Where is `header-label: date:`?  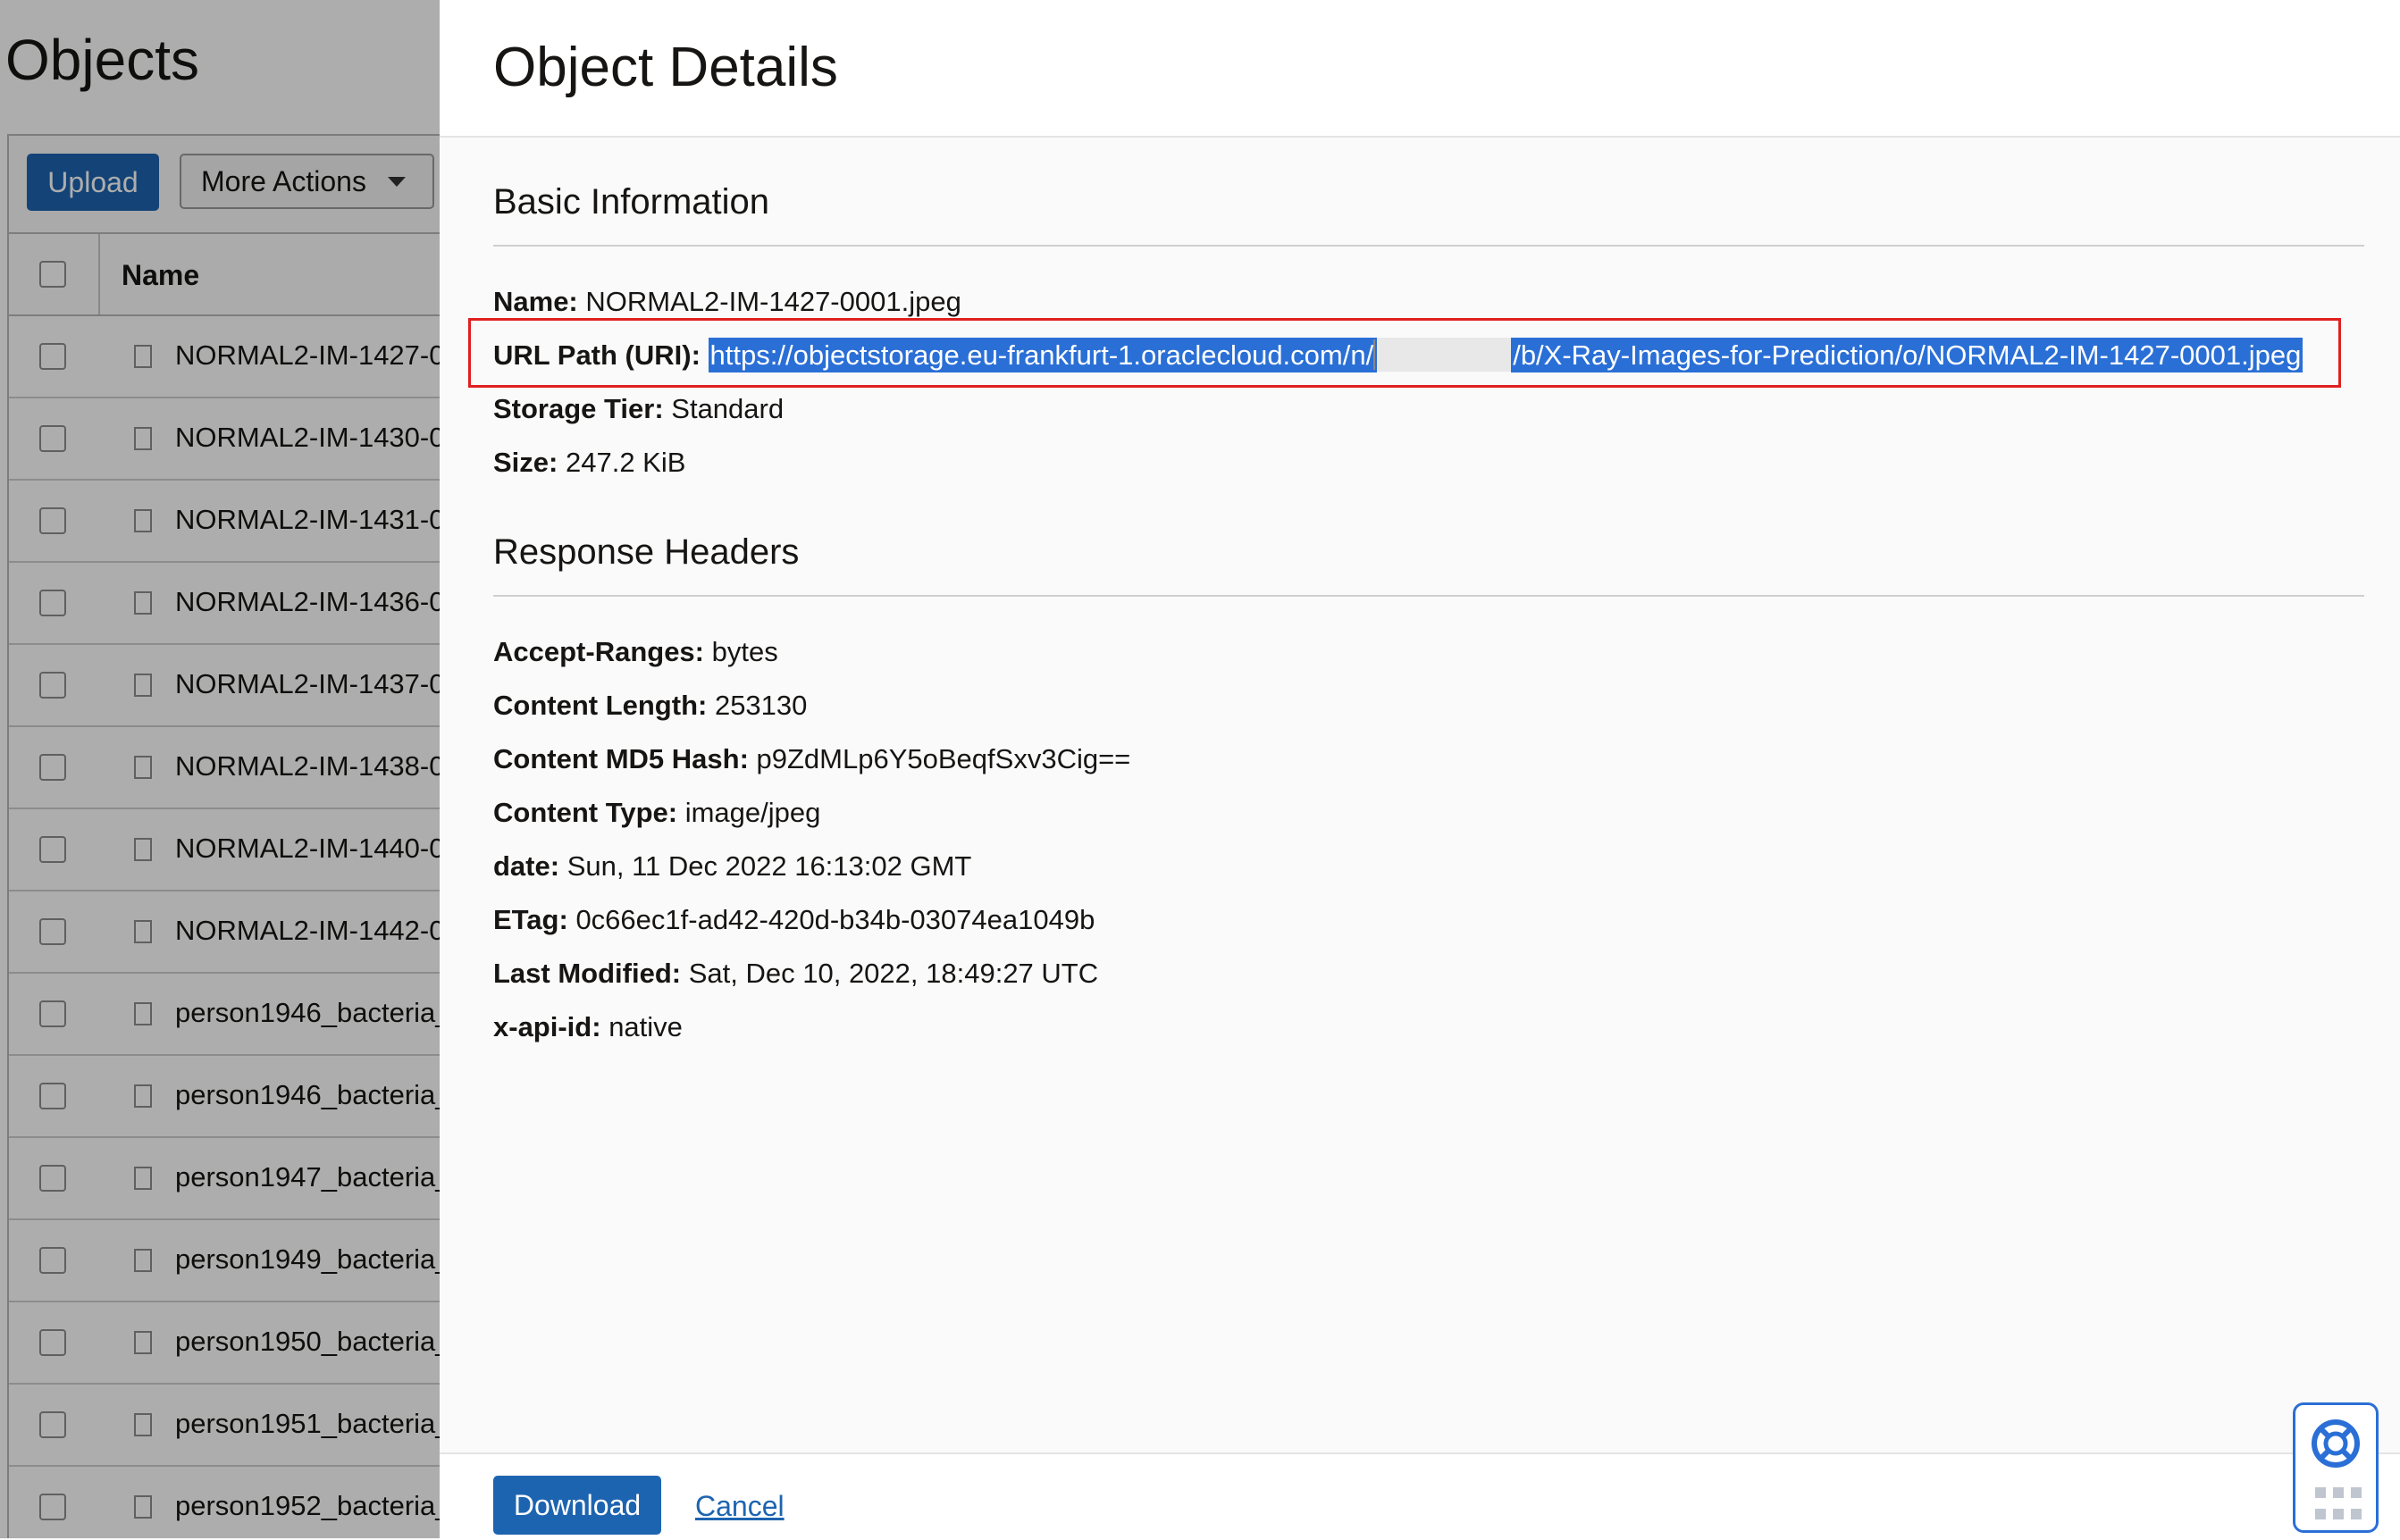
header-label: date: is located at coordinates (526, 866).